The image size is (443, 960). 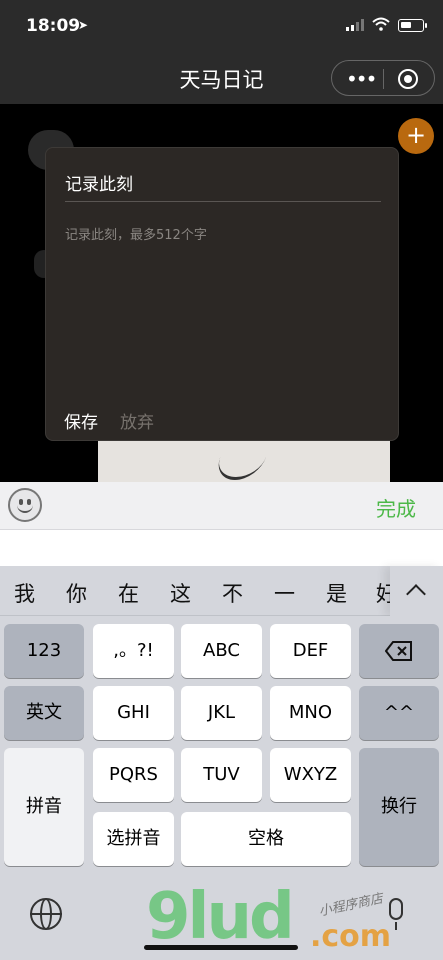 I want to click on key-ghi: GHI, so click(x=133, y=713).